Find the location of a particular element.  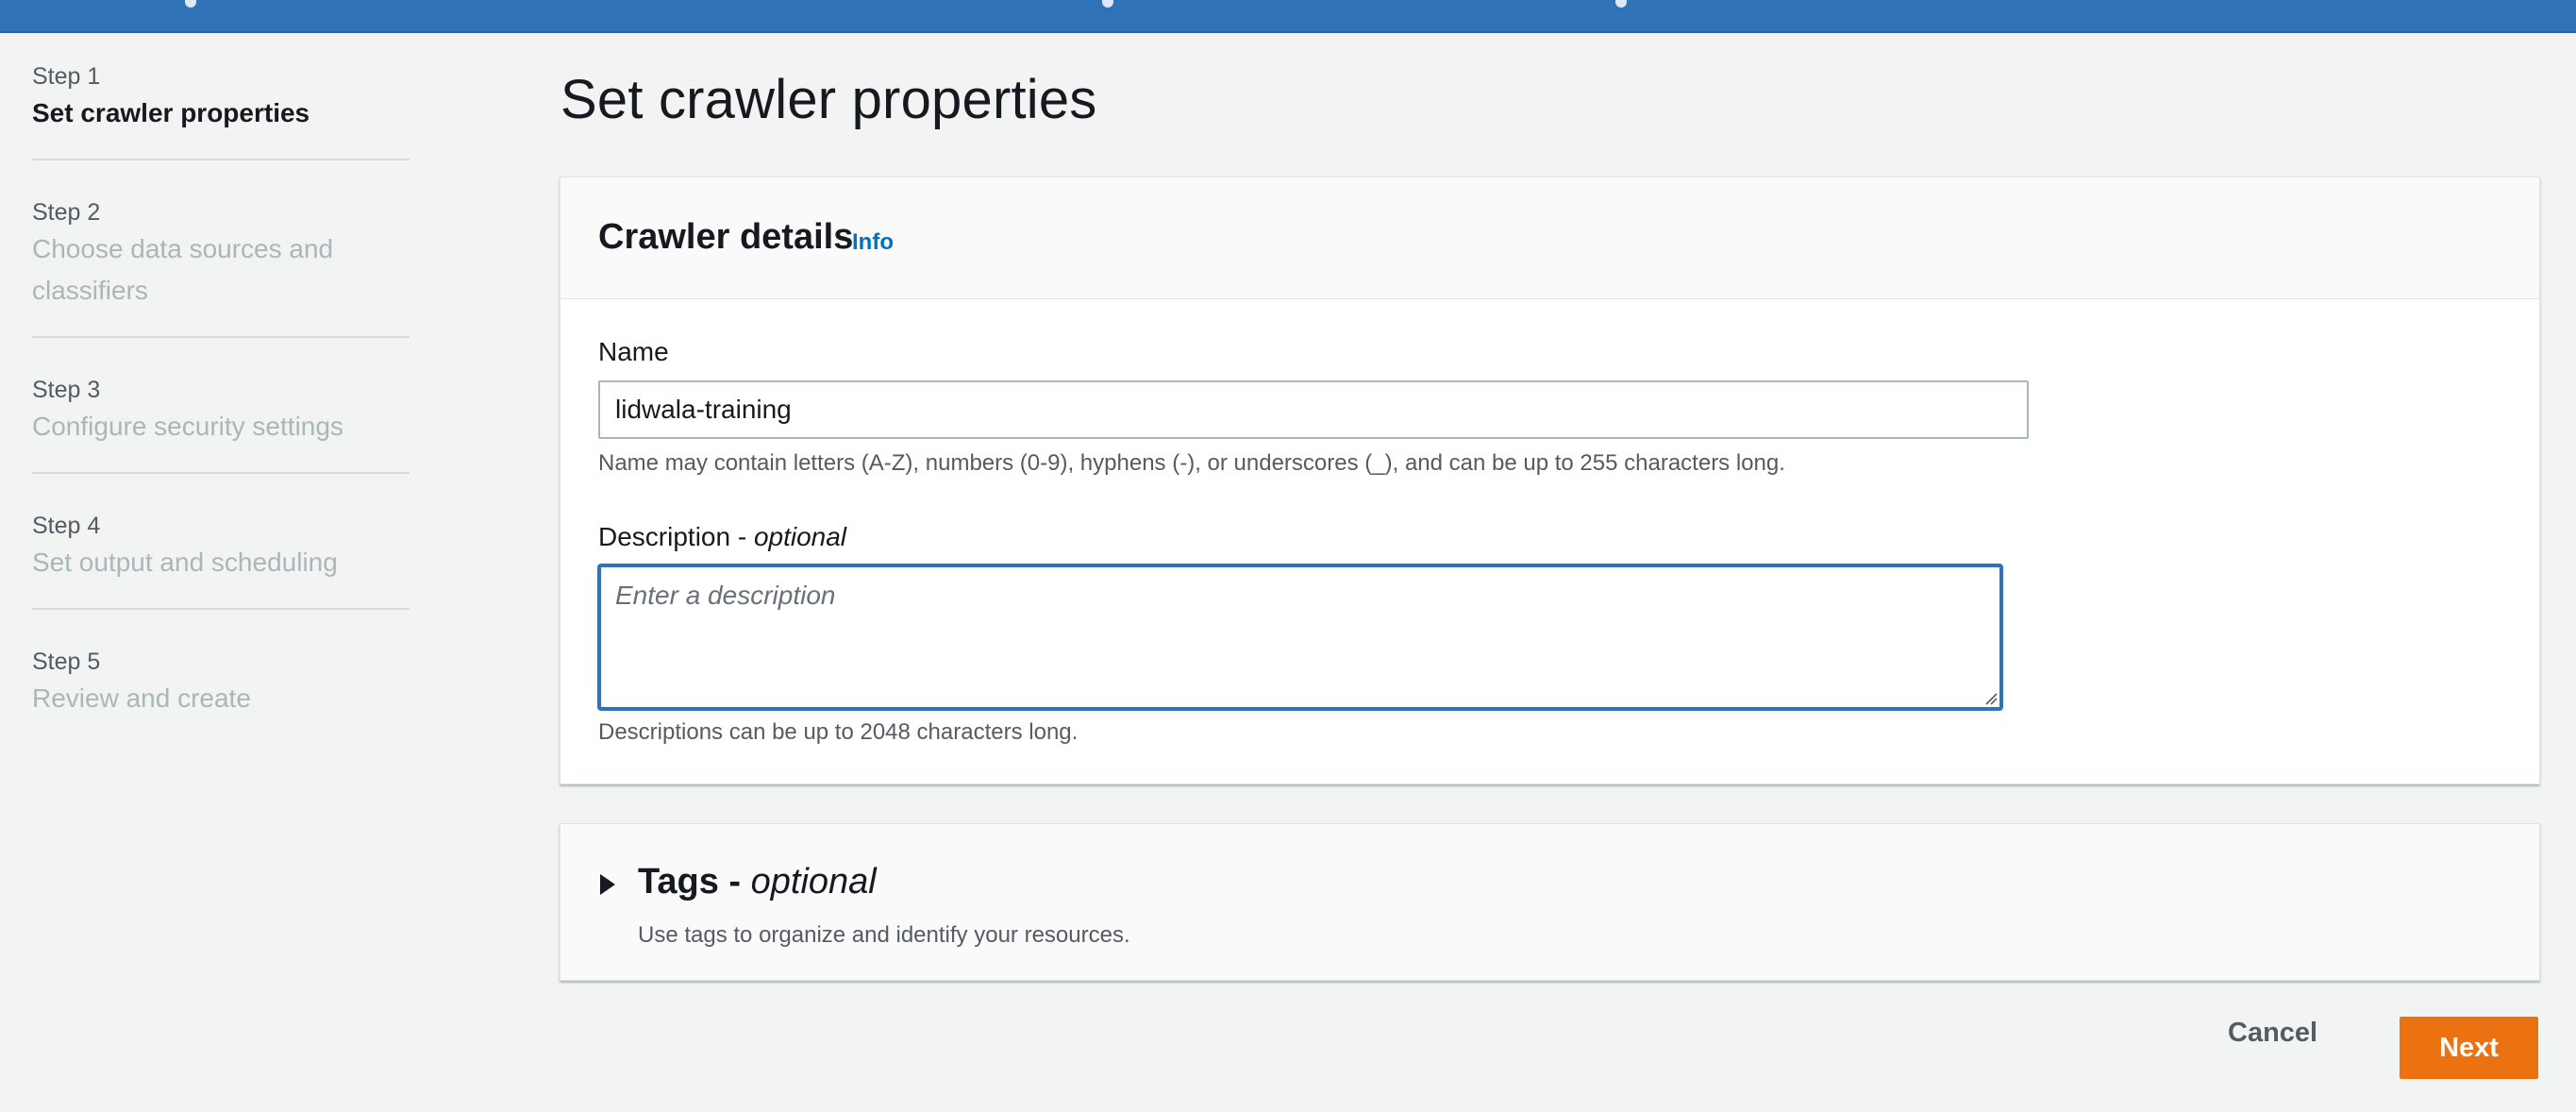

description-label: Description - optional is located at coordinates (722, 537).